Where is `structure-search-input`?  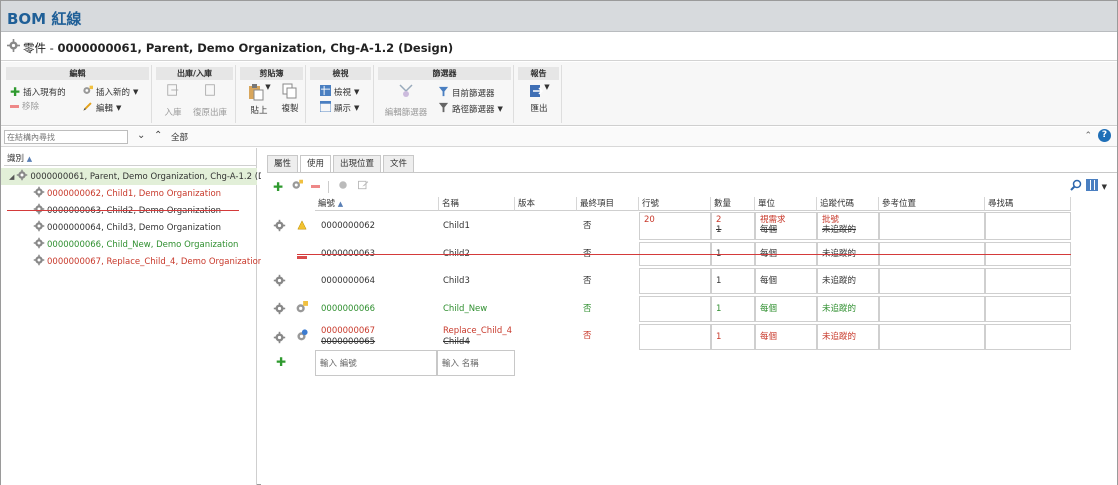
structure-search-input is located at coordinates (66, 137).